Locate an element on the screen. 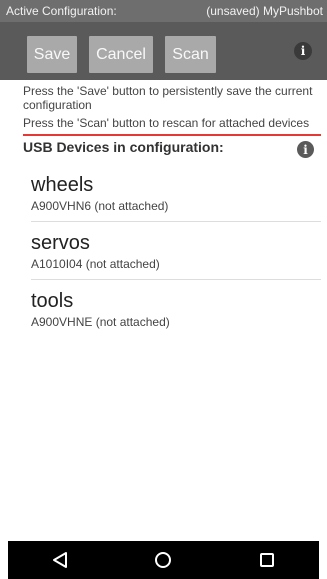 The width and height of the screenshot is (327, 579). recents-square-icon is located at coordinates (267, 560).